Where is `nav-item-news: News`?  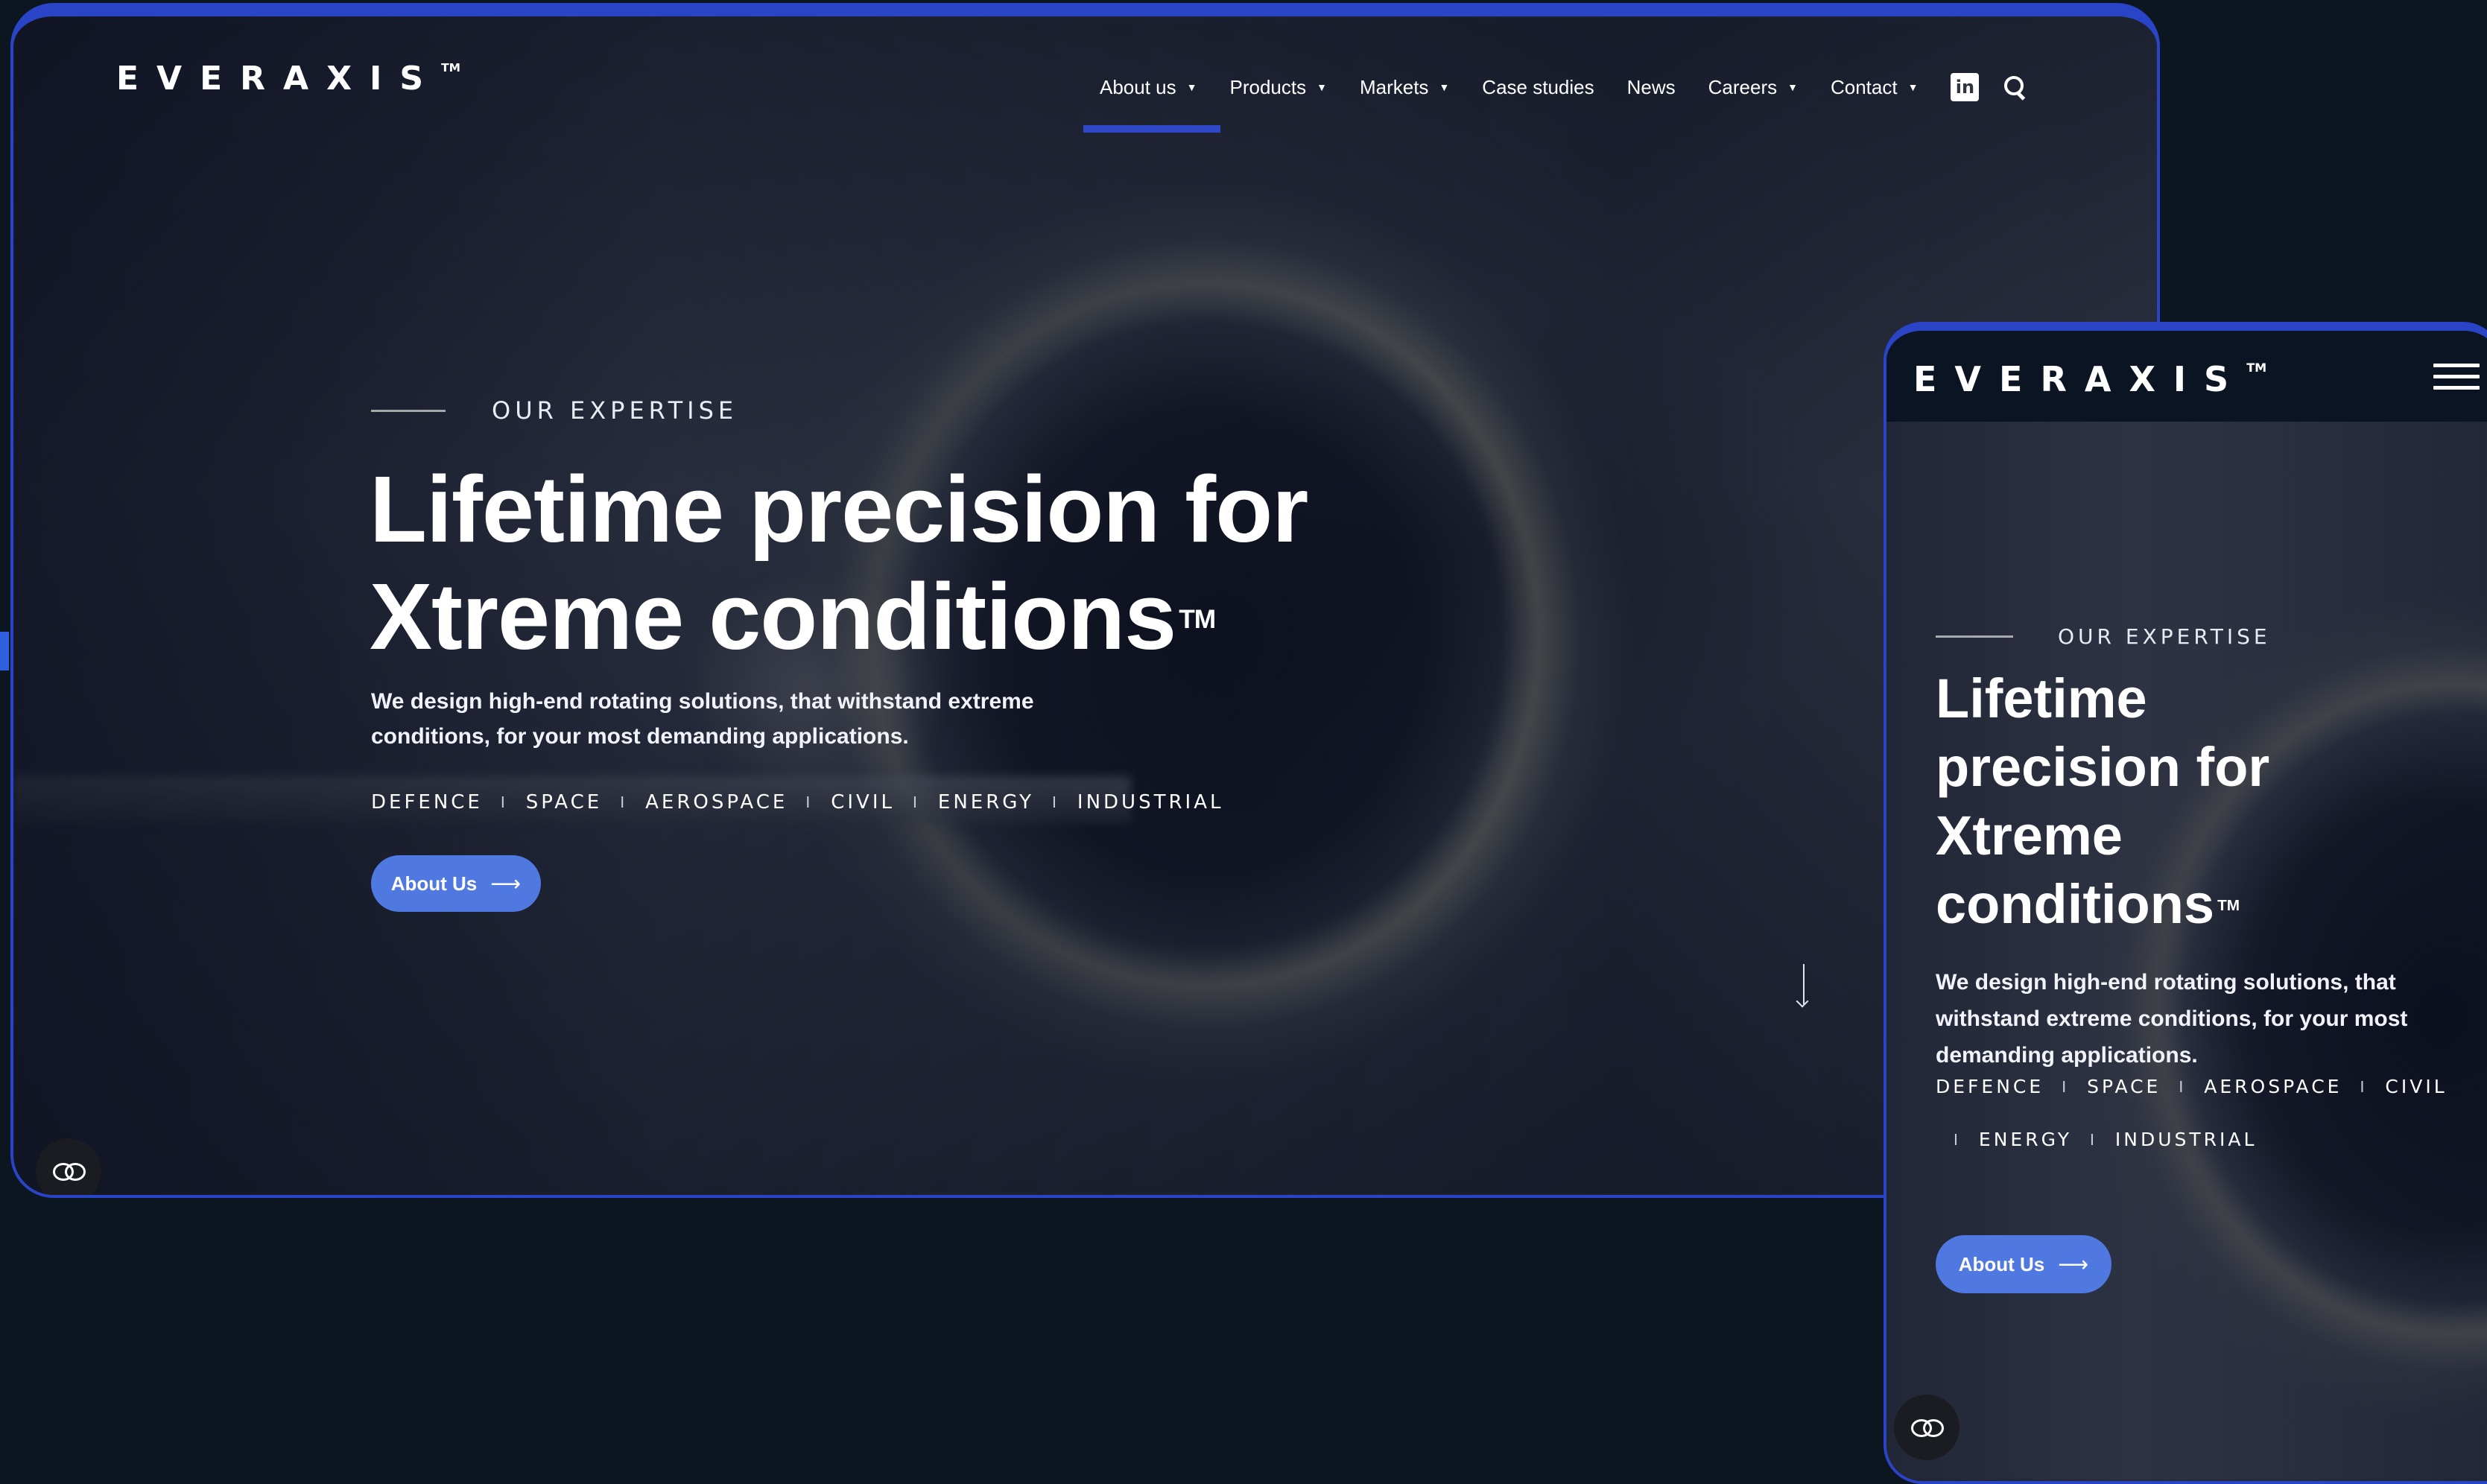
nav-item-news: News is located at coordinates (1651, 88).